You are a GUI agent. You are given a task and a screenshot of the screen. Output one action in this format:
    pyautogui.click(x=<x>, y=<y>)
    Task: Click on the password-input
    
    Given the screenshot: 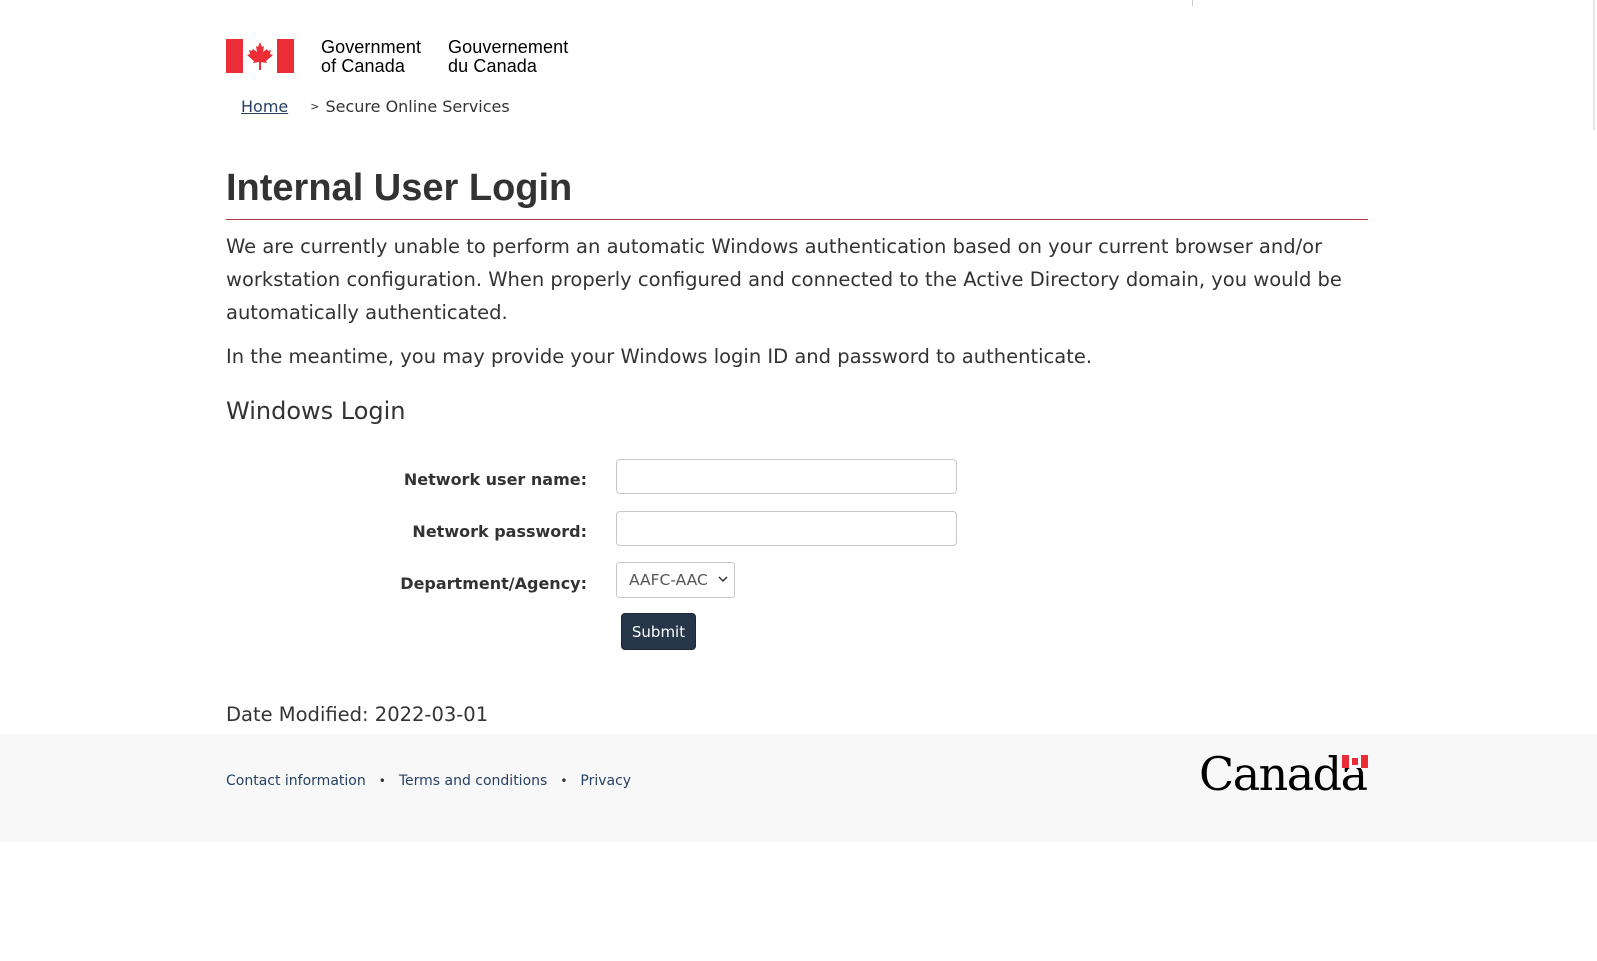 What is the action you would take?
    pyautogui.click(x=786, y=528)
    